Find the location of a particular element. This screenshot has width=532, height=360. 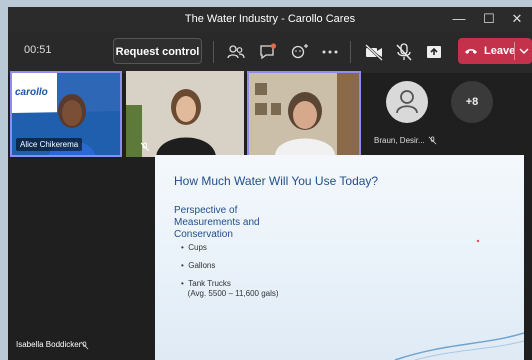

person-icon is located at coordinates (407, 102).